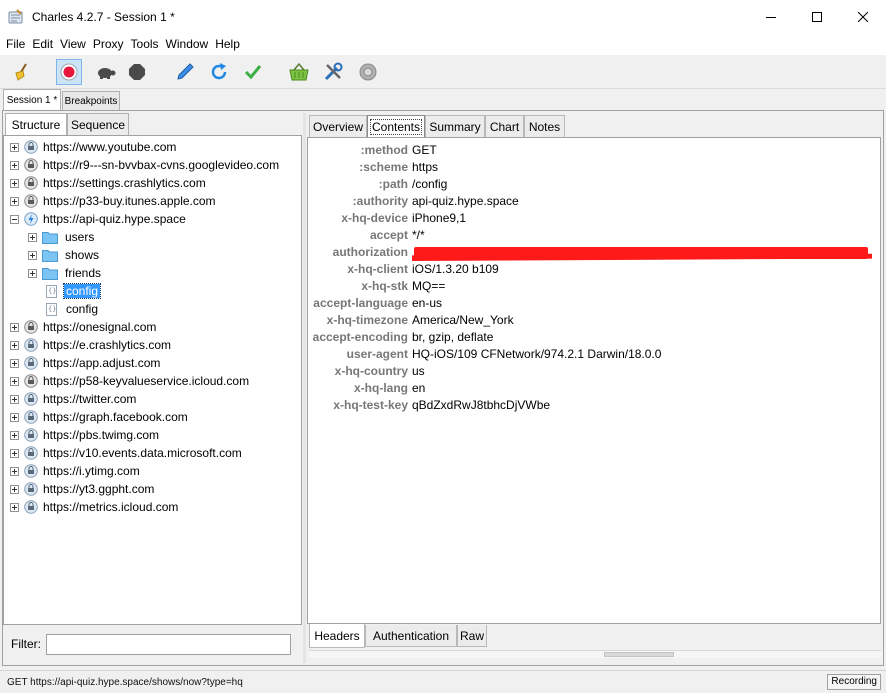  Describe the element at coordinates (91, 101) in the screenshot. I see `tab-breakpoints: Breakpoints` at that location.